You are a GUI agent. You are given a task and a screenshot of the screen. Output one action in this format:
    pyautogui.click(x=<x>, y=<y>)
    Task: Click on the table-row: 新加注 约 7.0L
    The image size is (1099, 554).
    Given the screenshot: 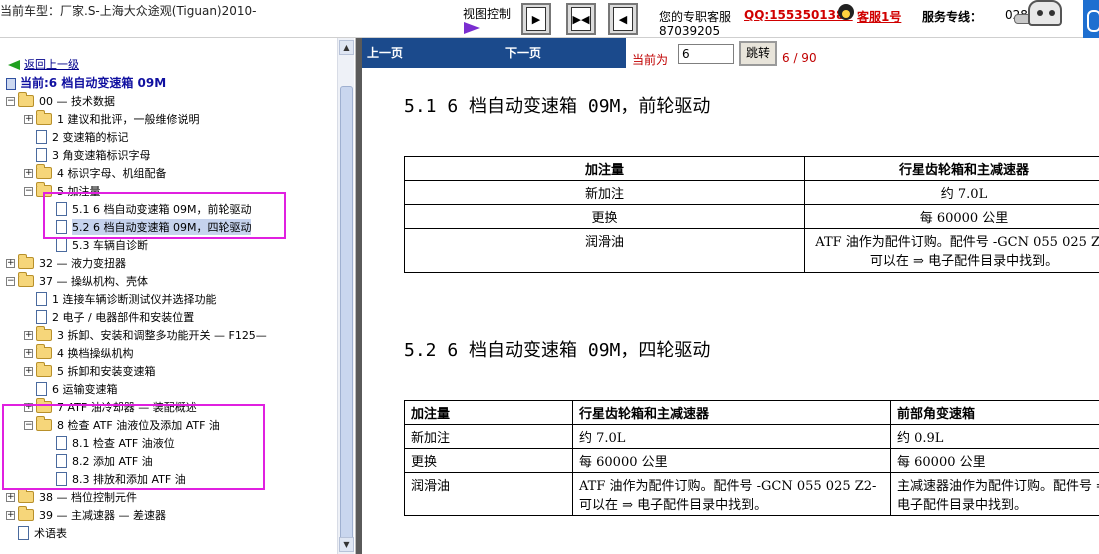 What is the action you would take?
    pyautogui.click(x=751, y=192)
    